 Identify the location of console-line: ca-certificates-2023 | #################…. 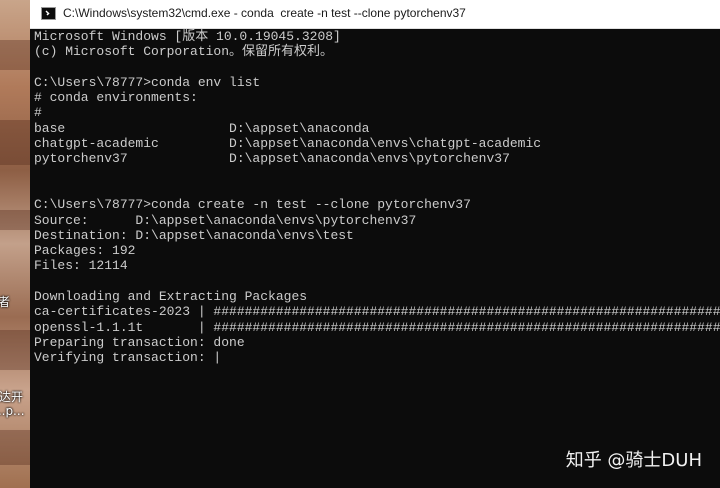
(377, 312).